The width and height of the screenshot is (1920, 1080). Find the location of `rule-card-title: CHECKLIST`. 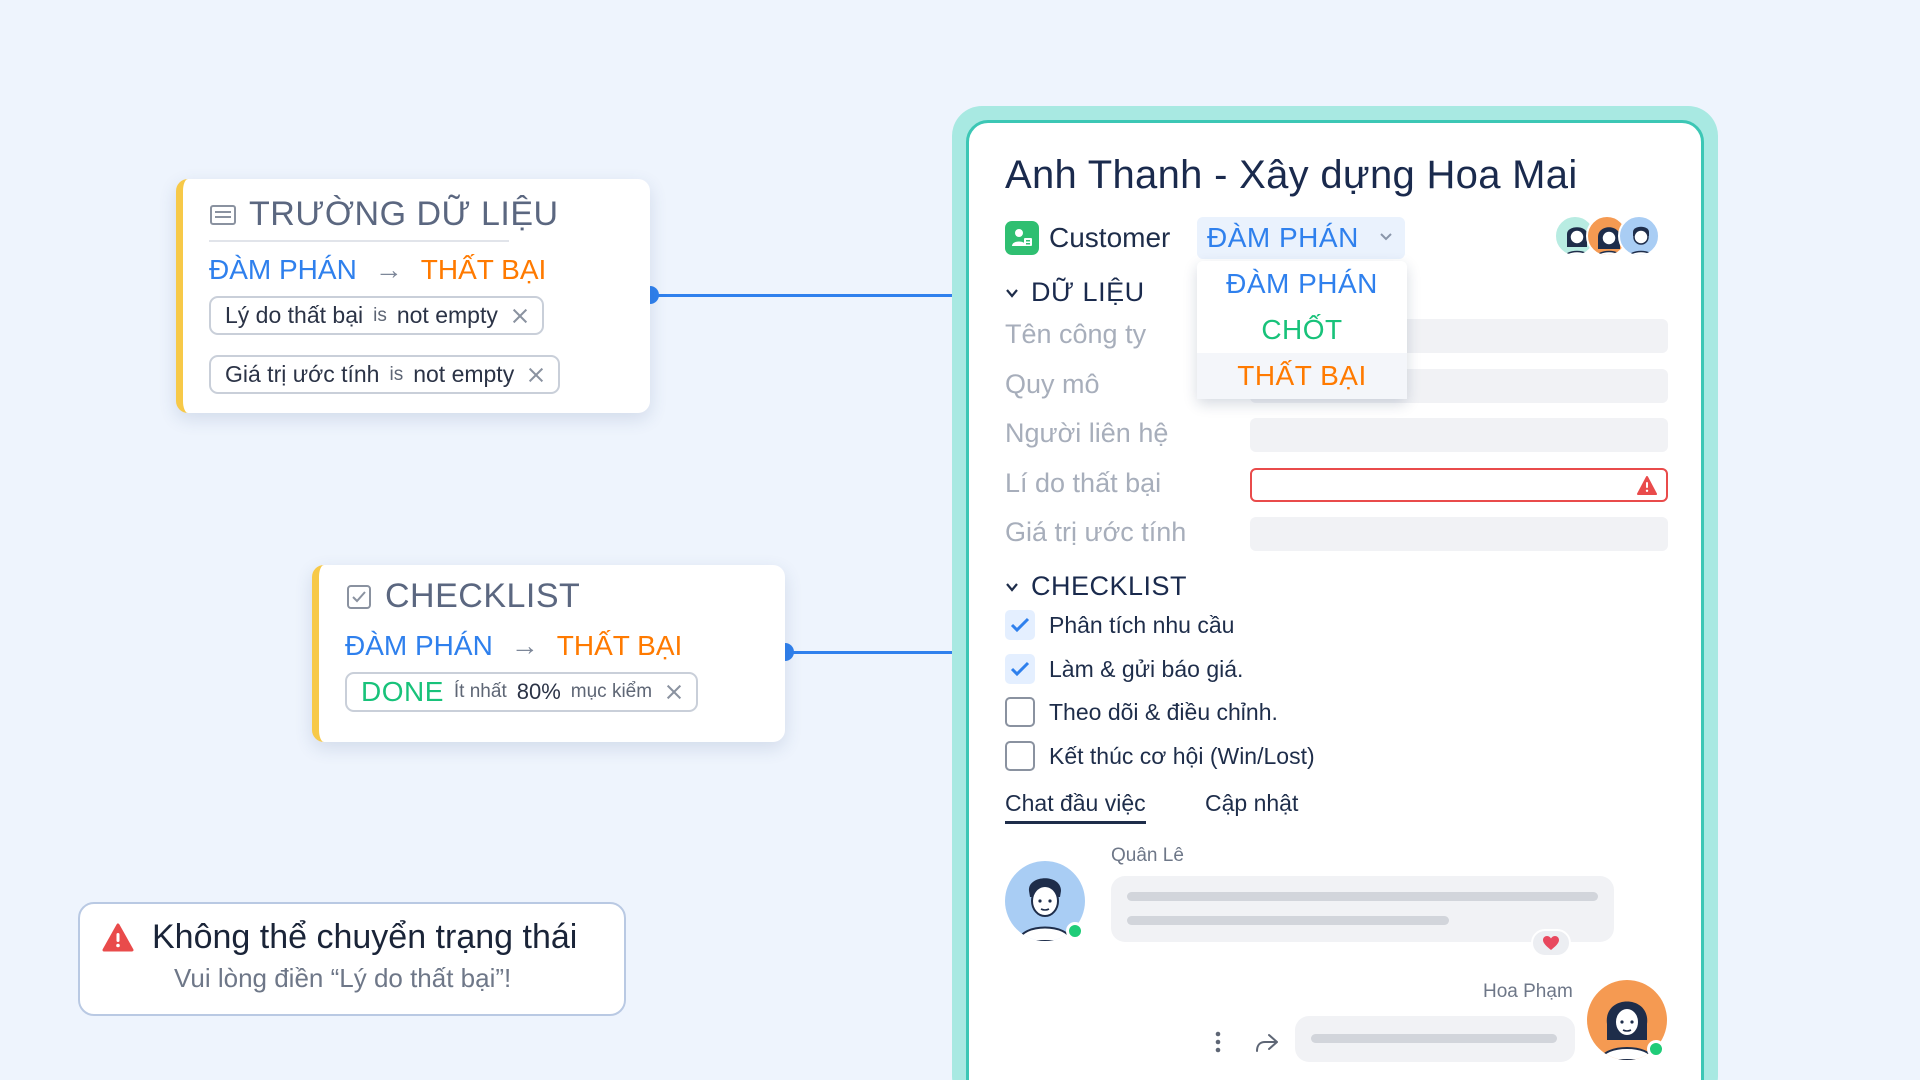

rule-card-title: CHECKLIST is located at coordinates (552, 596).